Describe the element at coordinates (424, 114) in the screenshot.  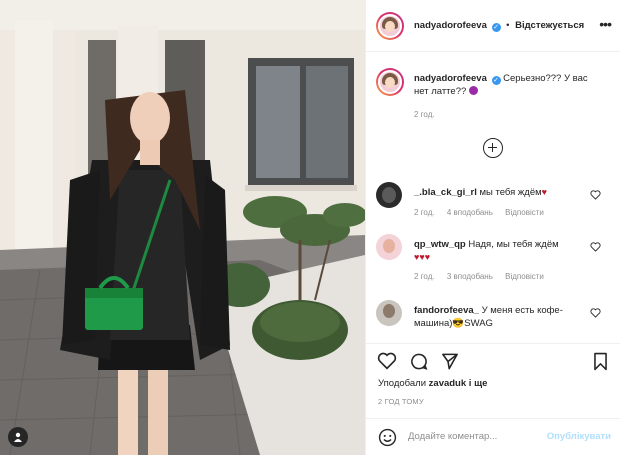
I see `caption-time: 2 год.` at that location.